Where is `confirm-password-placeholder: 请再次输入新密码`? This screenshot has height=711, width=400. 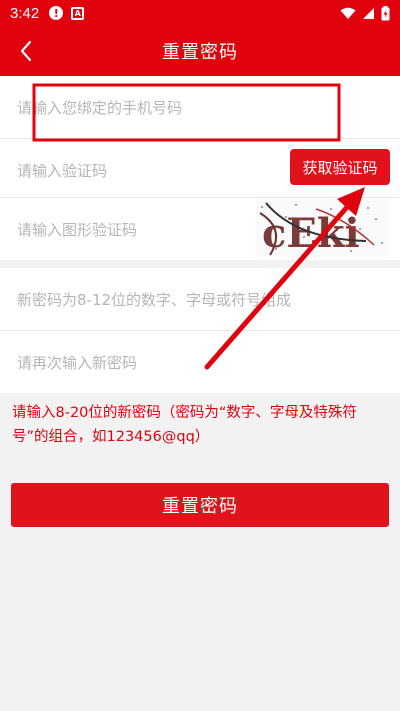
confirm-password-placeholder: 请再次输入新密码 is located at coordinates (77, 362).